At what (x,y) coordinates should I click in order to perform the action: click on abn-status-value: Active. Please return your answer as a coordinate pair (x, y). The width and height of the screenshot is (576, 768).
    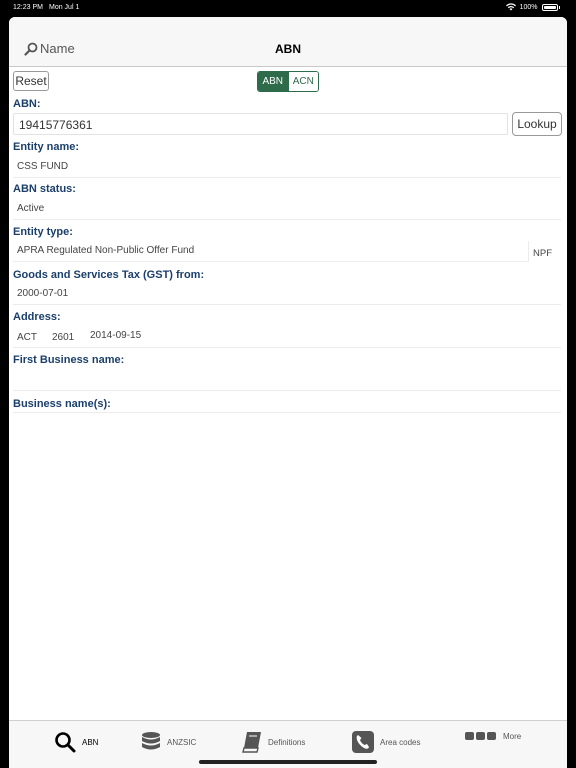
    Looking at the image, I should click on (31, 208).